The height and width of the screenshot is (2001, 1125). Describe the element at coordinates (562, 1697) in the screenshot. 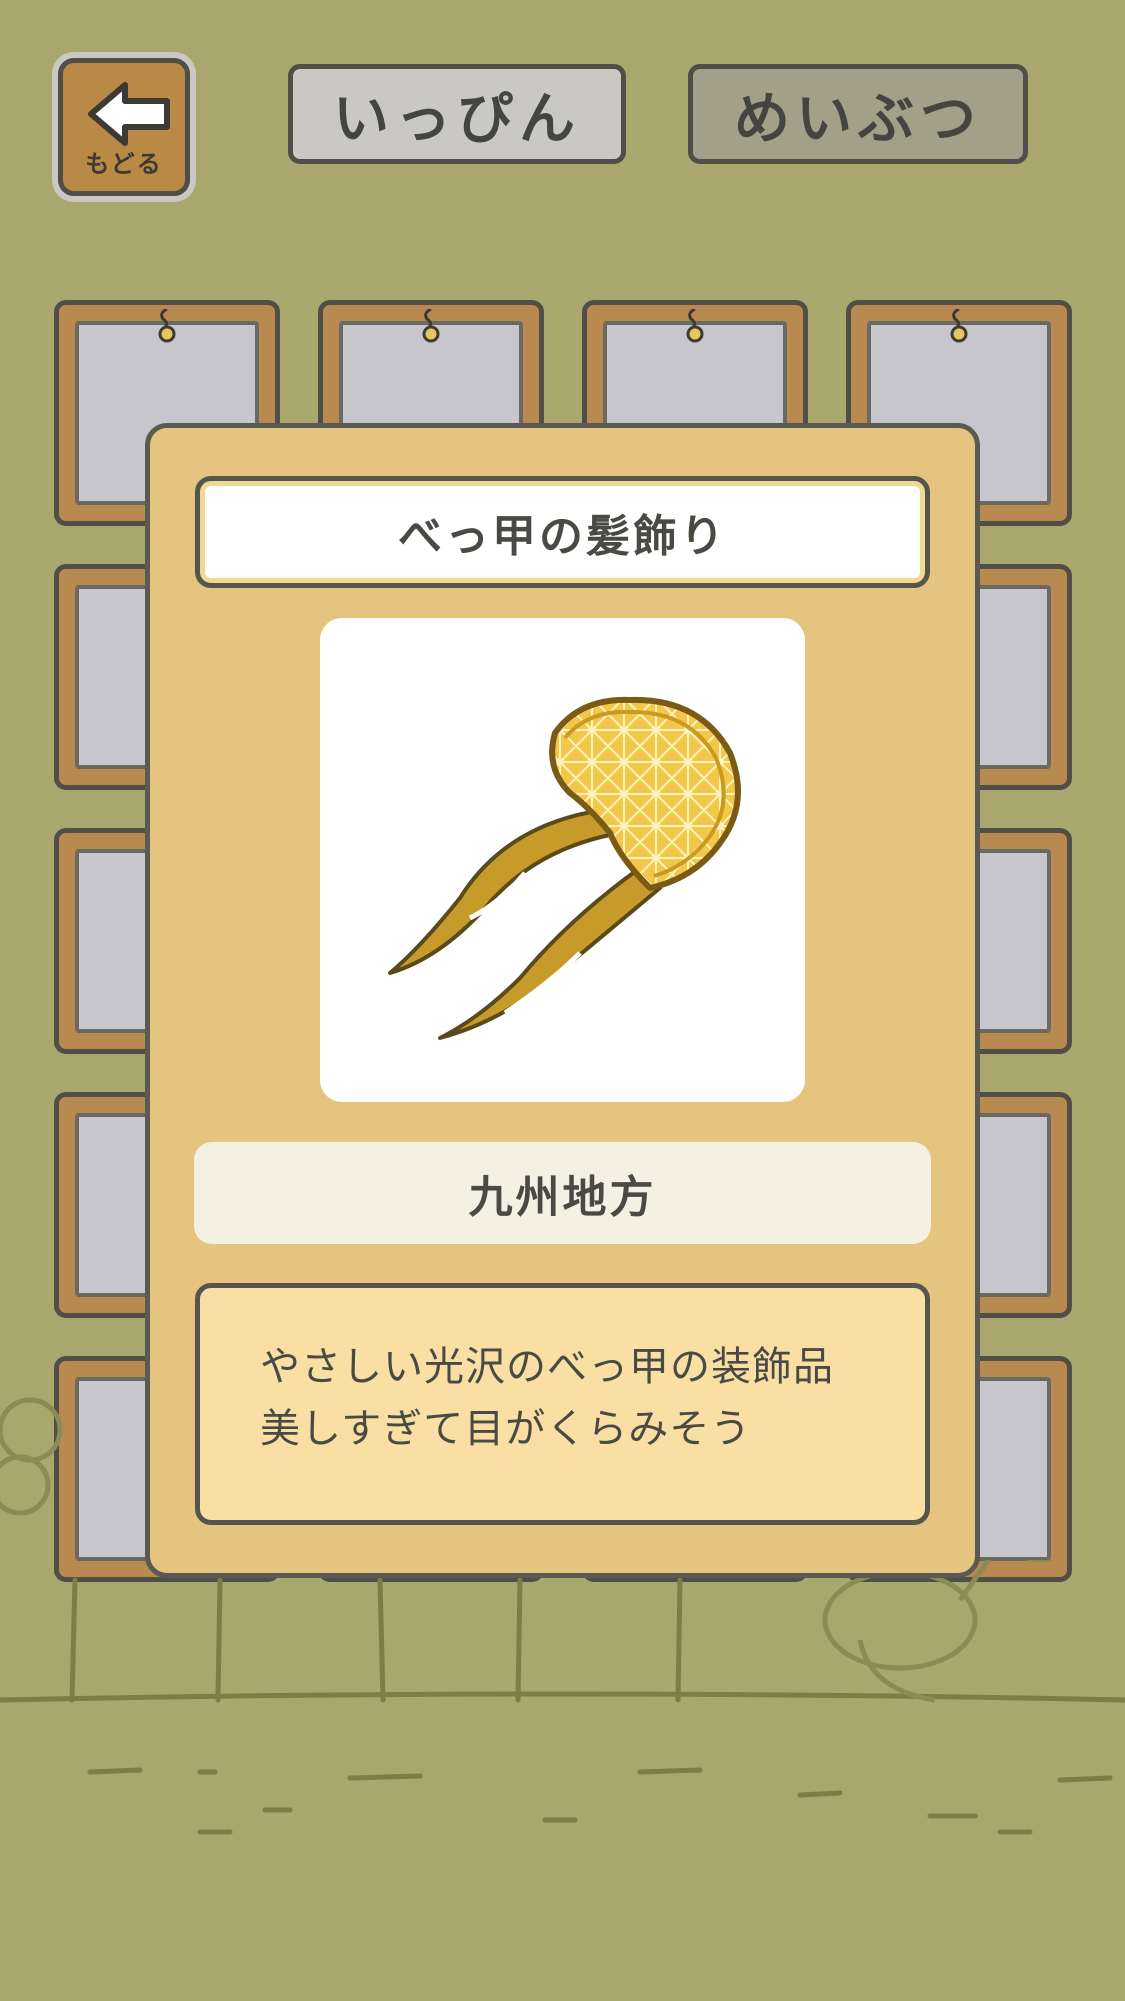

I see `ground-decoration` at that location.